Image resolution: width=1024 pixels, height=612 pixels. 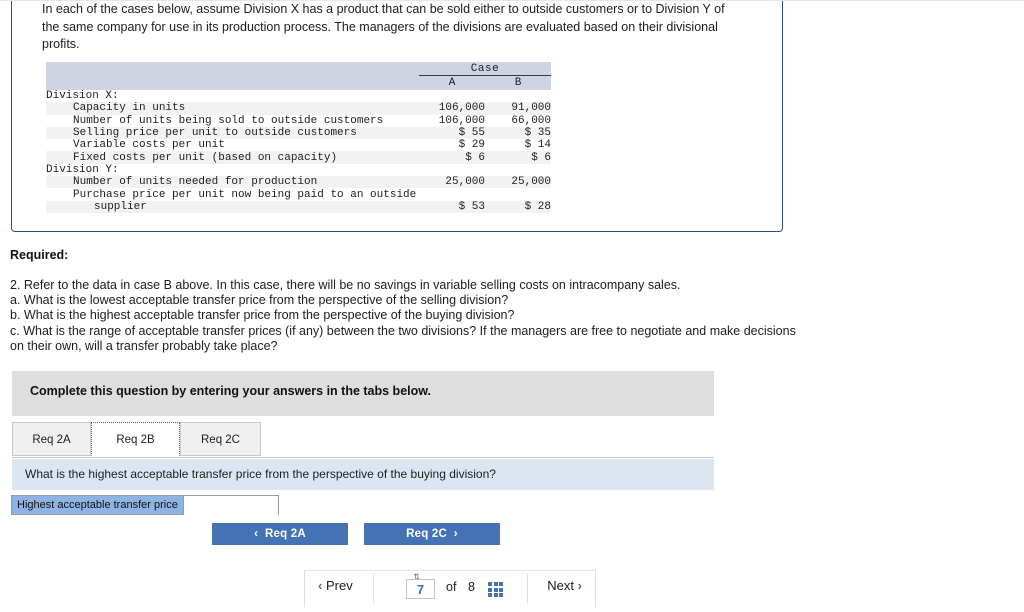 What do you see at coordinates (135, 439) in the screenshot?
I see `tab-req-2b: Req 2B` at bounding box center [135, 439].